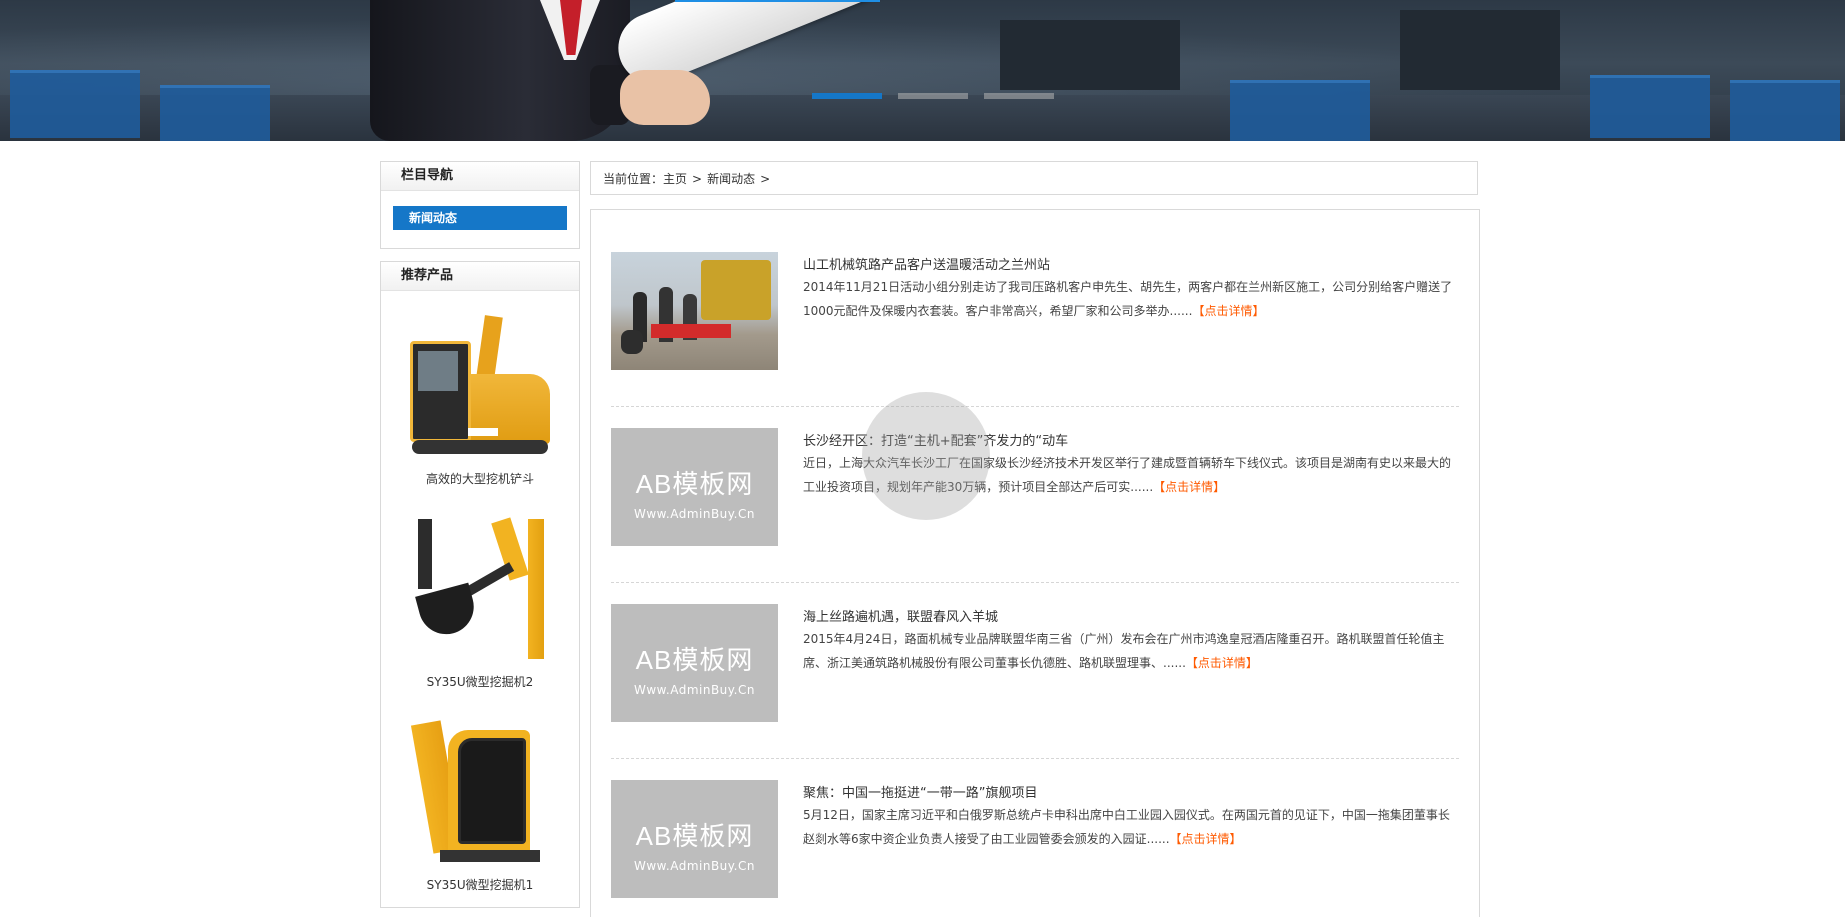 Image resolution: width=1845 pixels, height=917 pixels. What do you see at coordinates (900, 615) in the screenshot?
I see `news-title: 海上丝路遍机遇，联盟春风入羊城` at bounding box center [900, 615].